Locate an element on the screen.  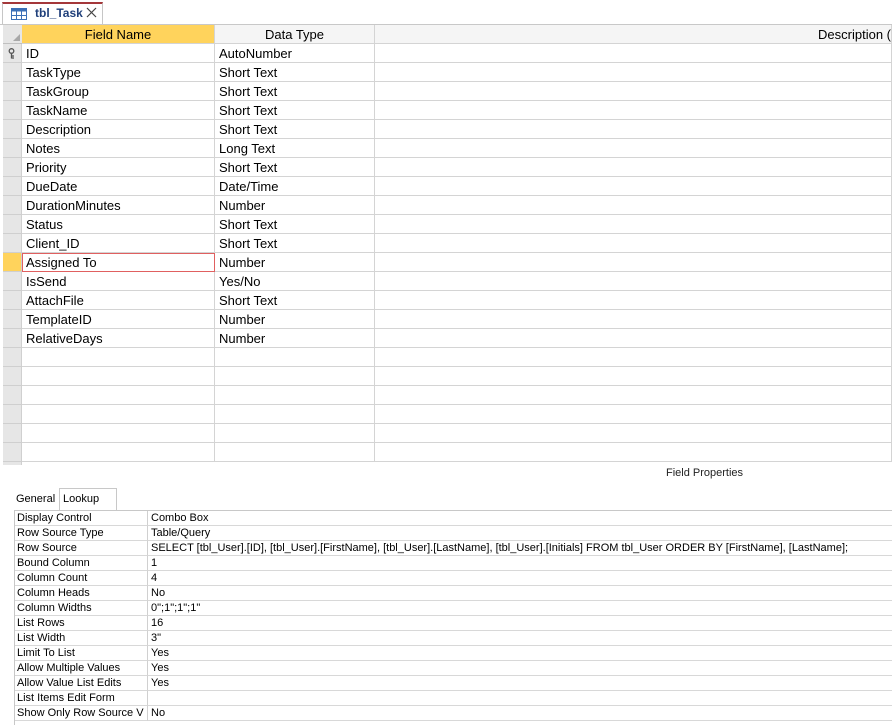
field-name-cell: AttachFile is located at coordinates (118, 300).